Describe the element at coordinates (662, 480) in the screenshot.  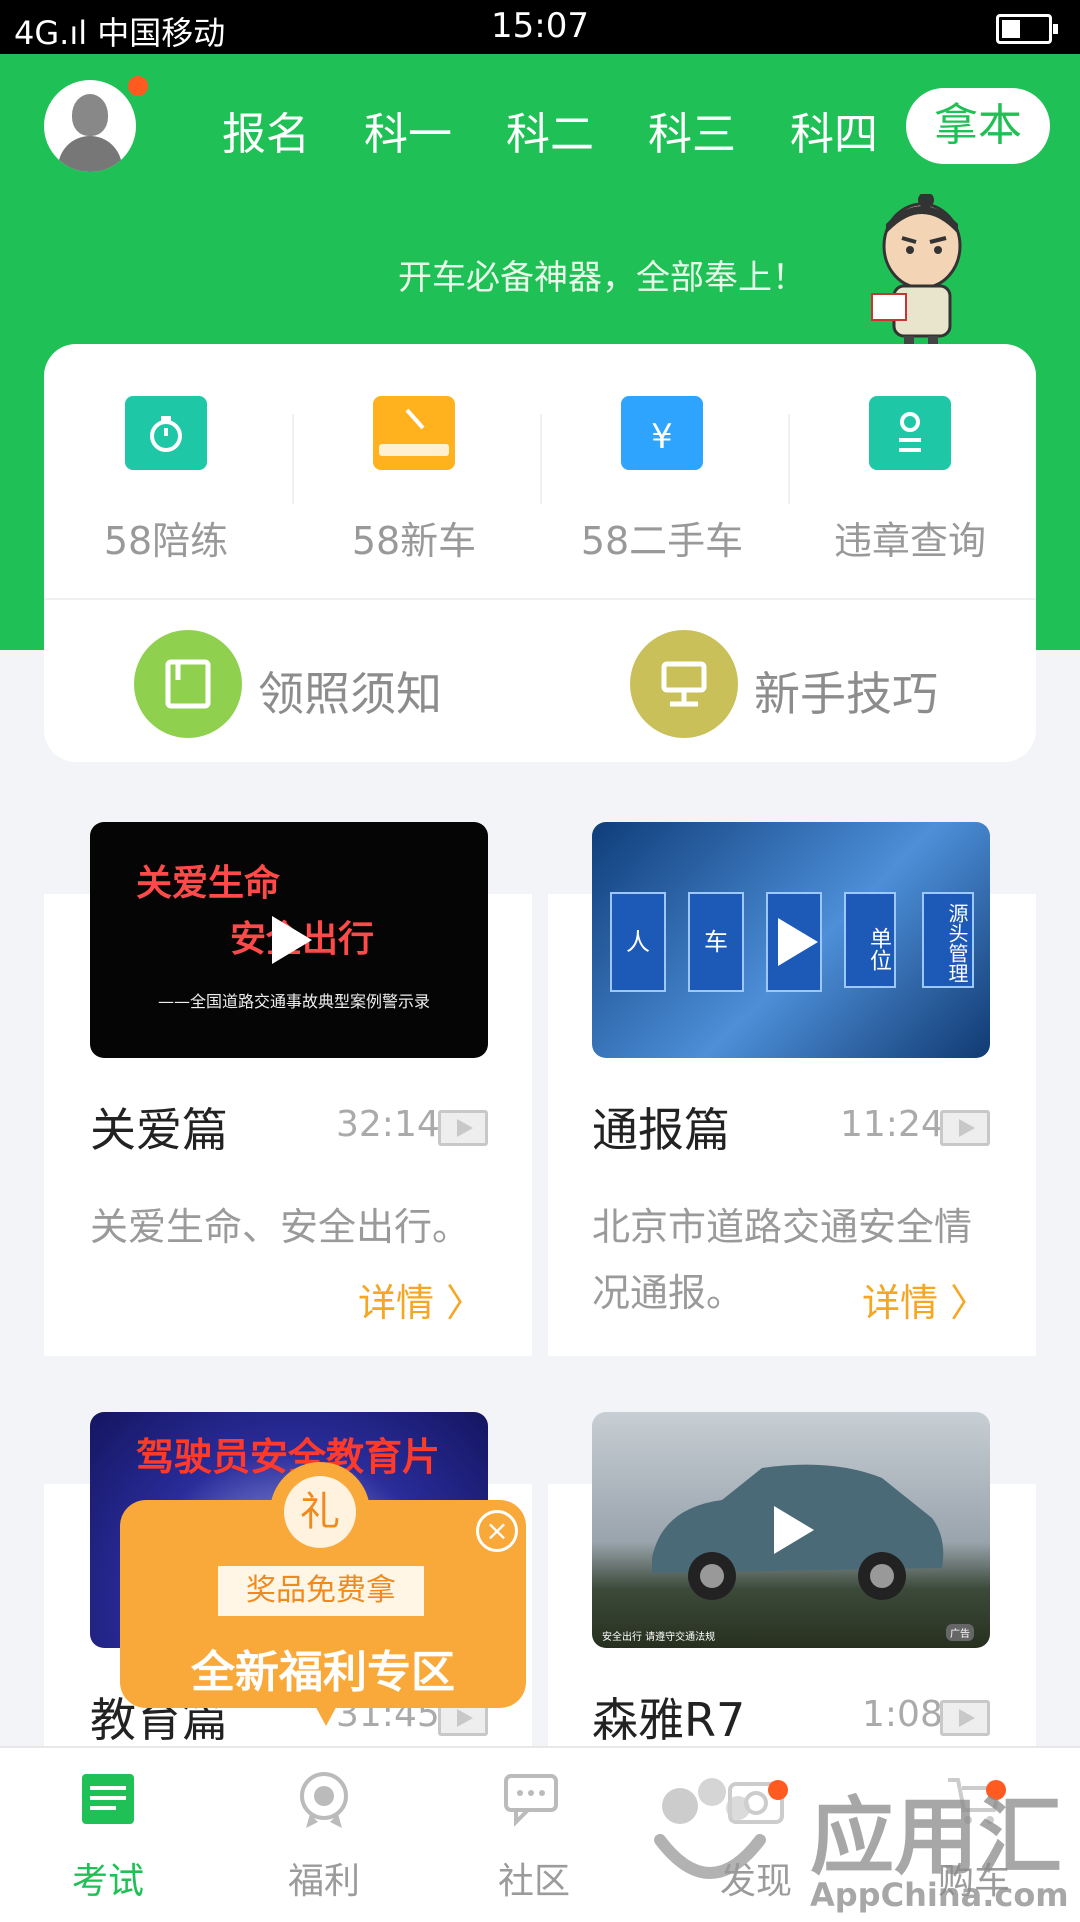
I see `service-used-car: ¥ 58二手车` at that location.